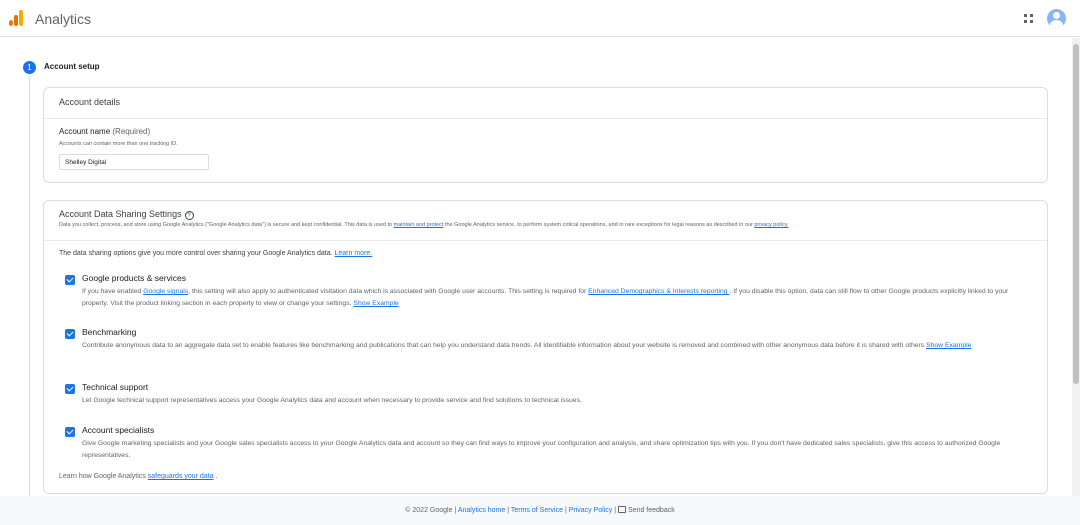 The width and height of the screenshot is (1080, 525). I want to click on account-name-label-text: Account name, so click(85, 131).